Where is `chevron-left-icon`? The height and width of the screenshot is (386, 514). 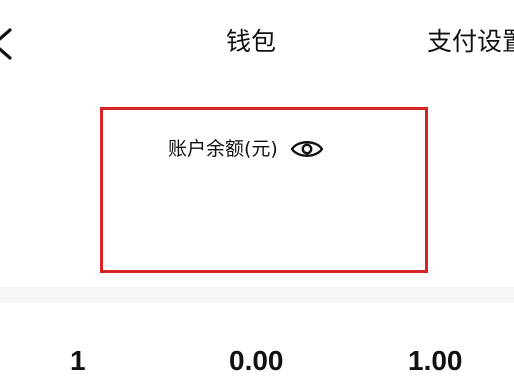
chevron-left-icon is located at coordinates (6, 44).